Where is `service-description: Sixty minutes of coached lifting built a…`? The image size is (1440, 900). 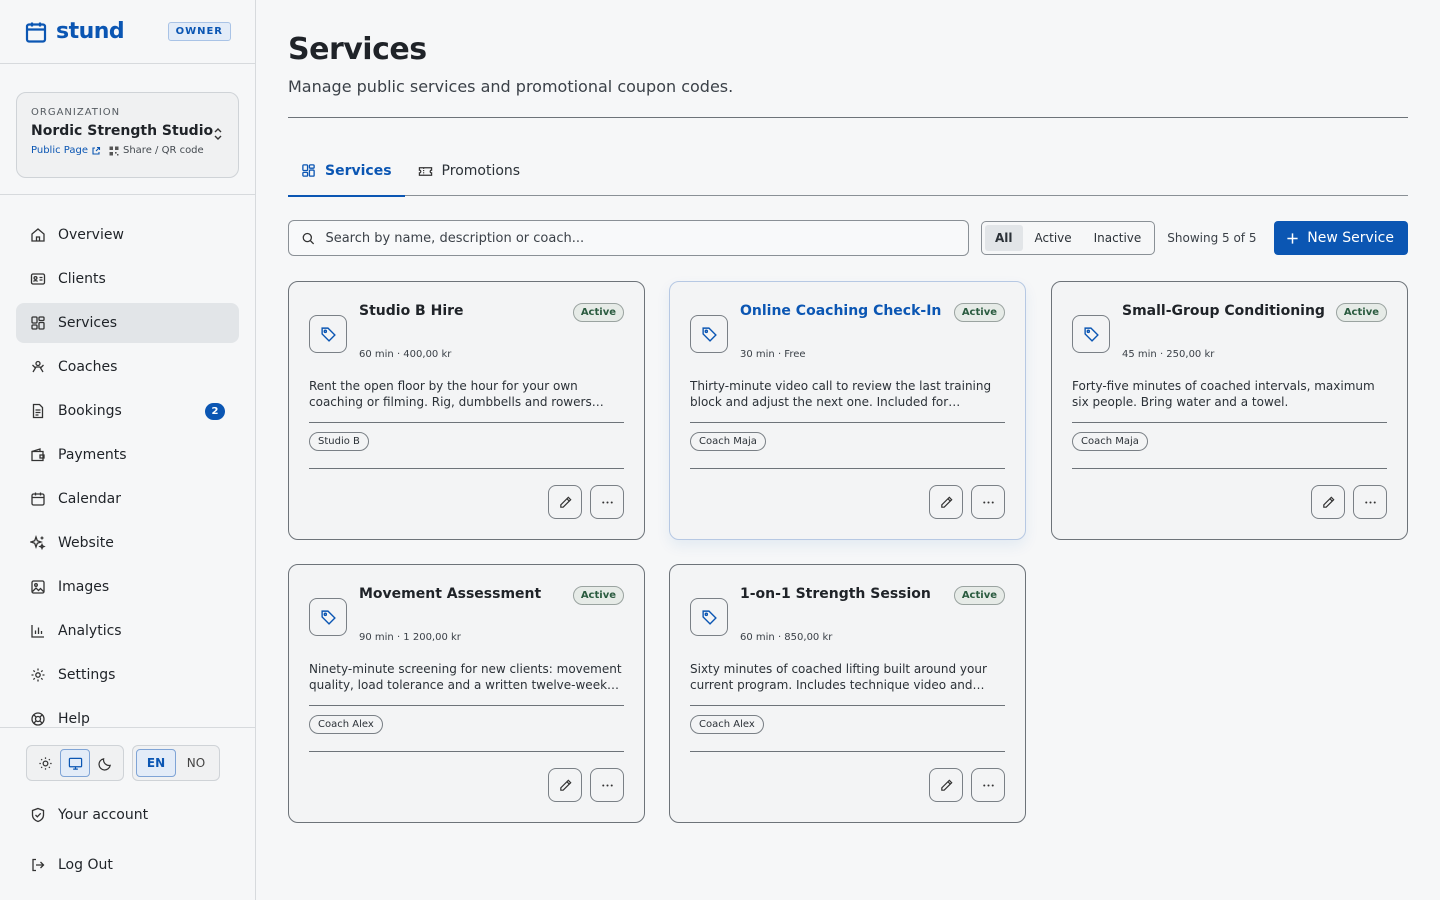
service-description: Sixty minutes of coached lifting built a… is located at coordinates (838, 677).